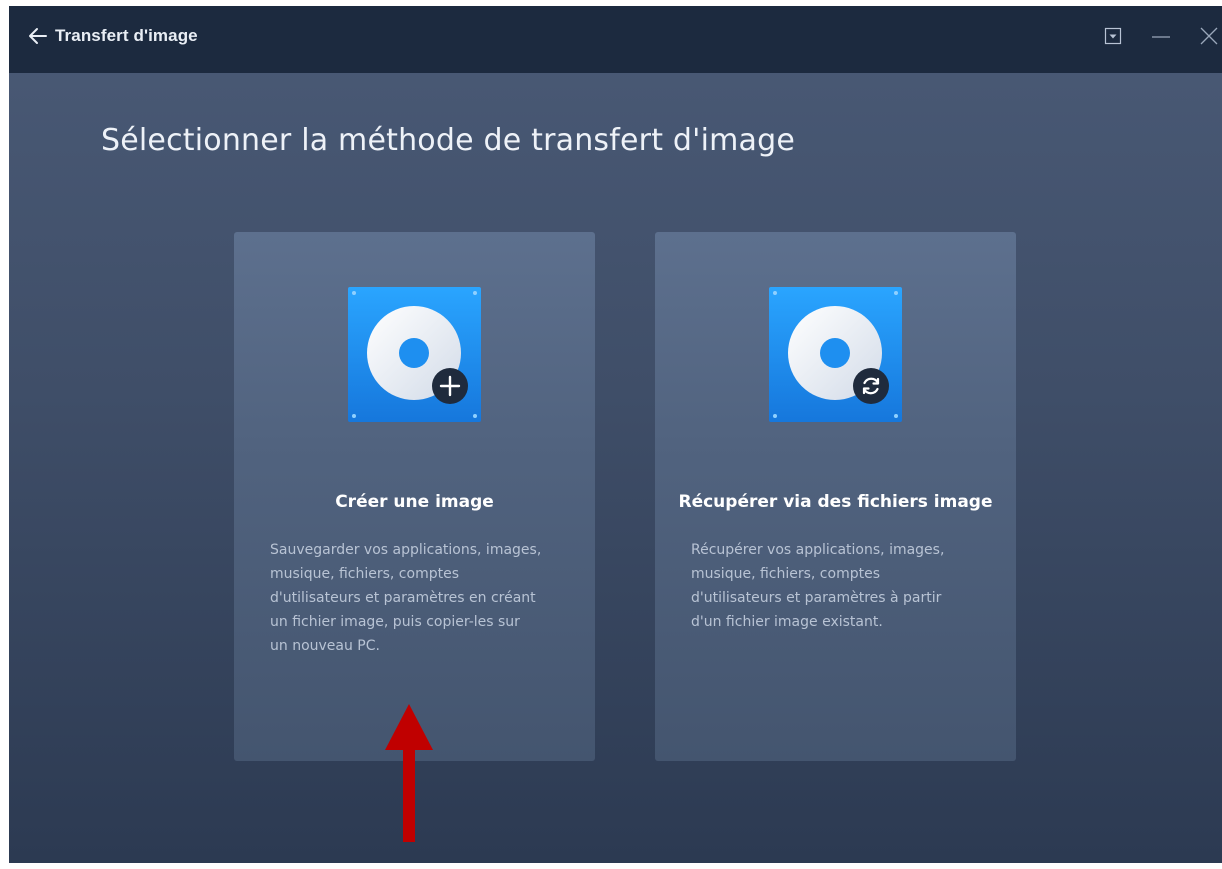  What do you see at coordinates (835, 354) in the screenshot?
I see `disk-image-restore-icon` at bounding box center [835, 354].